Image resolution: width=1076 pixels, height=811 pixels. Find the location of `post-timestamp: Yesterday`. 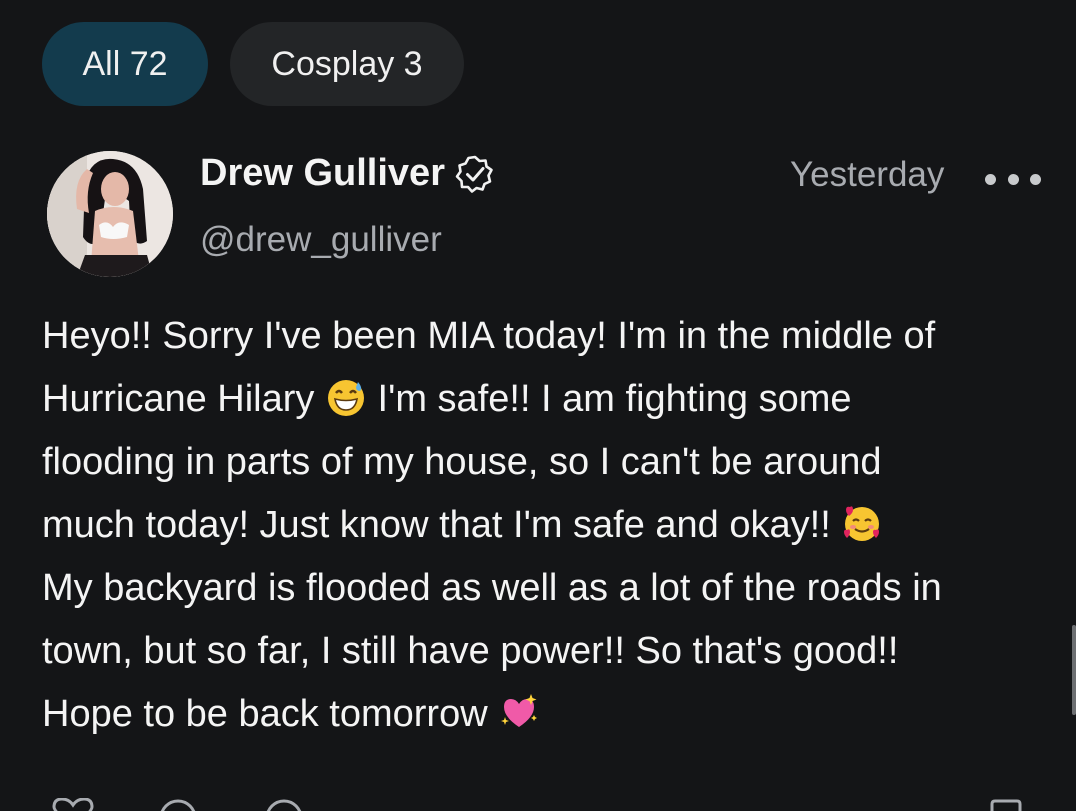

post-timestamp: Yesterday is located at coordinates (867, 174).